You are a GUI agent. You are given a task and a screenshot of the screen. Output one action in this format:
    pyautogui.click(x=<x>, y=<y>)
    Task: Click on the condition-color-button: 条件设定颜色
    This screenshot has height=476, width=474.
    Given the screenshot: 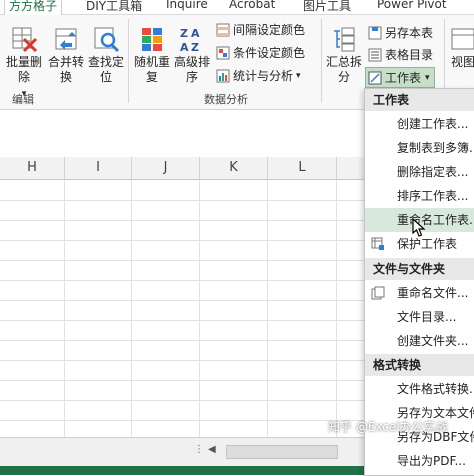 What is the action you would take?
    pyautogui.click(x=260, y=52)
    